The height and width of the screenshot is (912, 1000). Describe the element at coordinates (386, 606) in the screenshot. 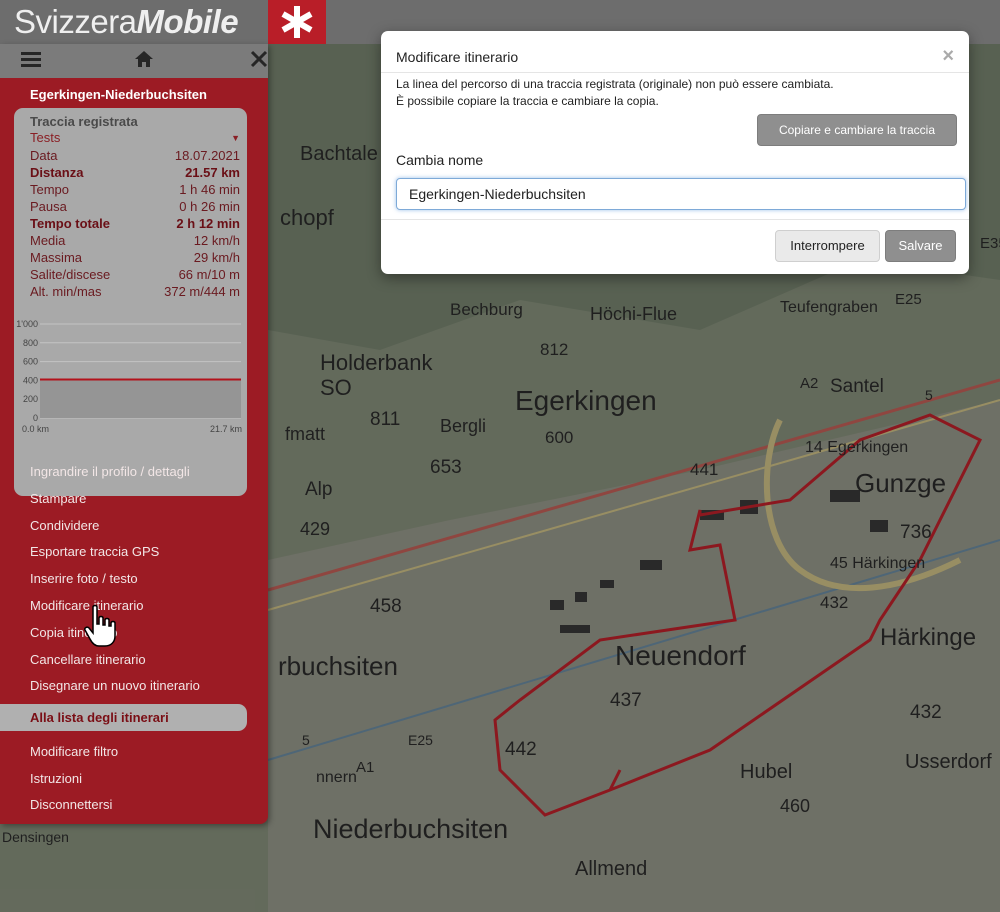

I see `map-label: 458` at that location.